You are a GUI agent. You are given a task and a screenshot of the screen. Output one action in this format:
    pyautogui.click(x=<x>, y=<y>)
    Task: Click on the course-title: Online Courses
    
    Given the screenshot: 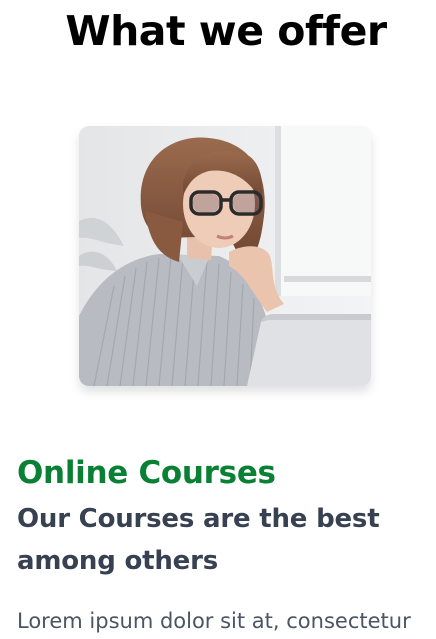 What is the action you would take?
    pyautogui.click(x=146, y=473)
    